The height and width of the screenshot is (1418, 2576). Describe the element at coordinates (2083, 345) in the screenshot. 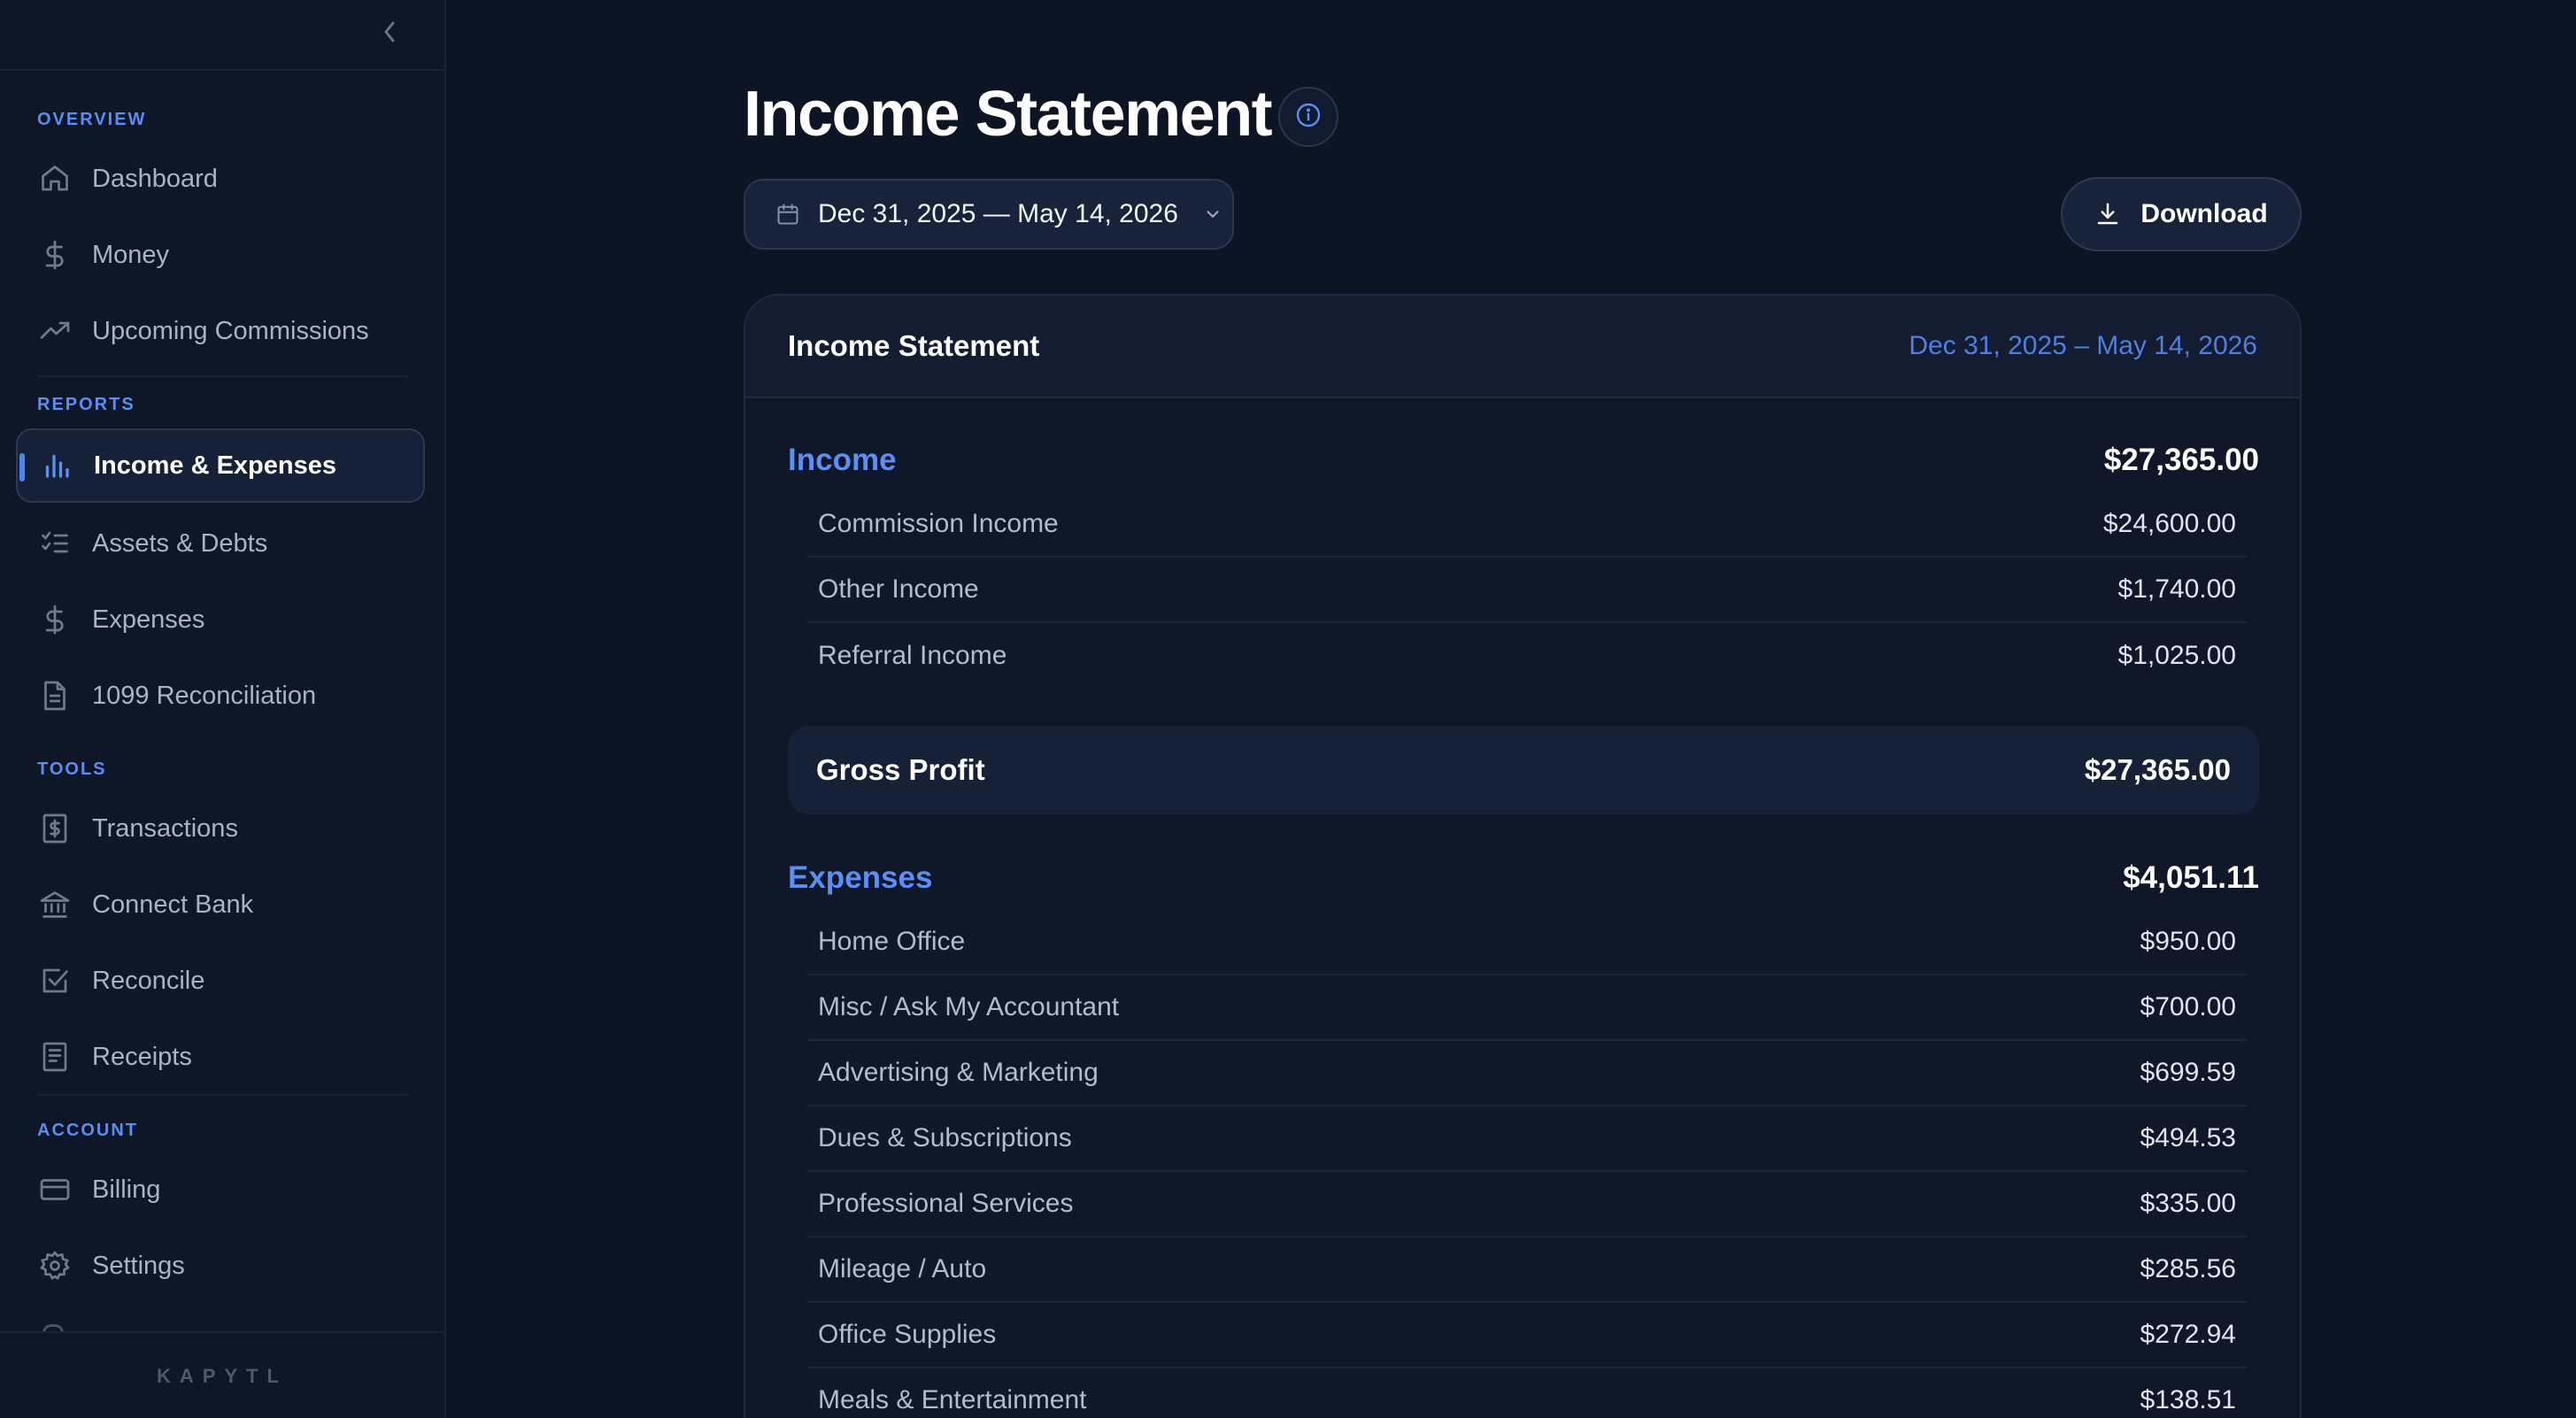

I see `card-date-range: Dec 31, 2025 – May 14, 2026` at that location.